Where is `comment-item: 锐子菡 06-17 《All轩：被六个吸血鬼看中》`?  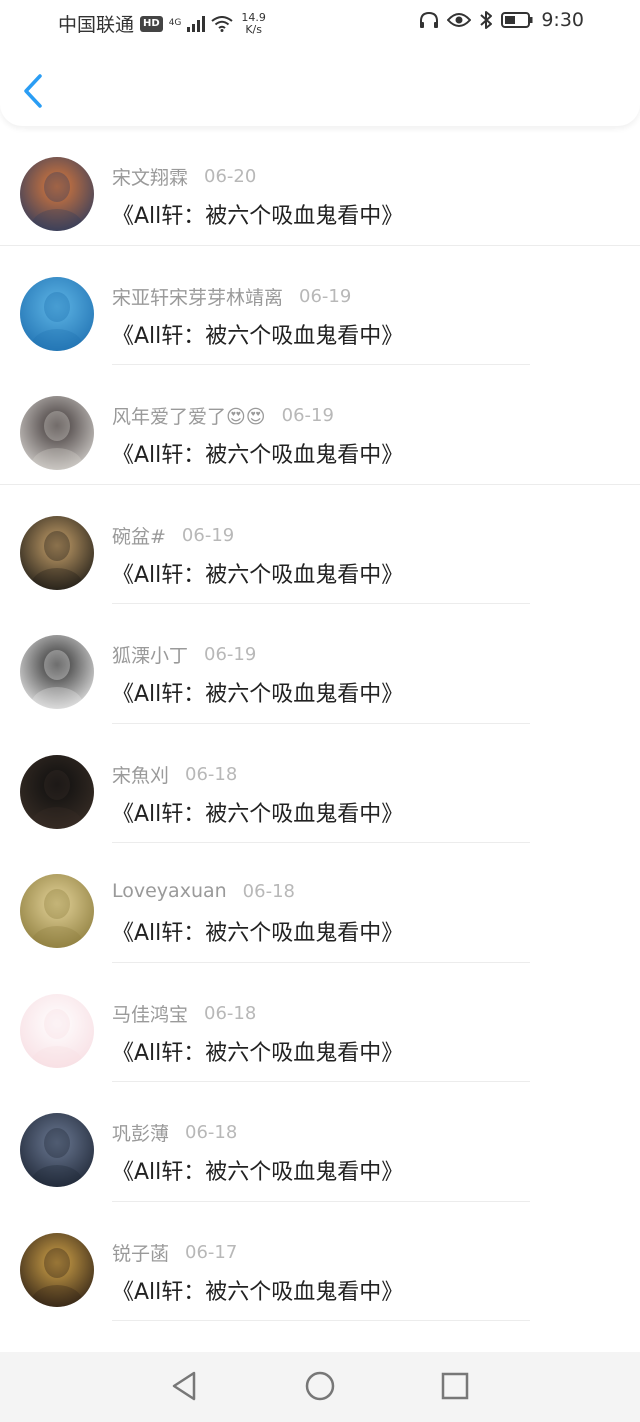 comment-item: 锐子菡 06-17 《All轩：被六个吸血鬼看中》 is located at coordinates (320, 1261).